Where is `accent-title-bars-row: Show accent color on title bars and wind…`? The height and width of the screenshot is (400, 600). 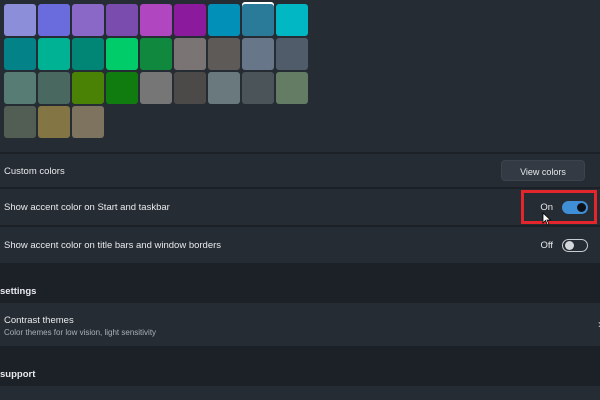 accent-title-bars-row: Show accent color on title bars and wind… is located at coordinates (300, 245).